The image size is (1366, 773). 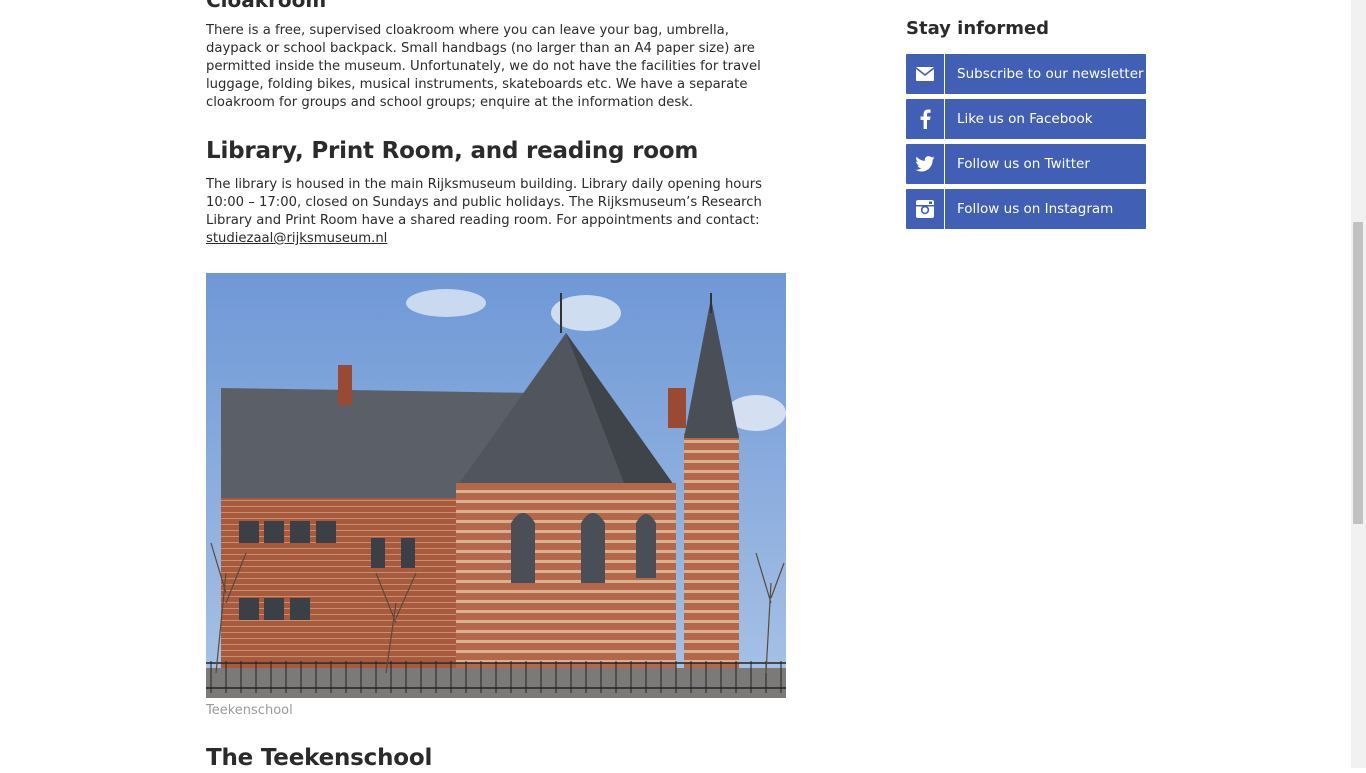 I want to click on facebook-button: Like us on Facebook, so click(x=1026, y=119).